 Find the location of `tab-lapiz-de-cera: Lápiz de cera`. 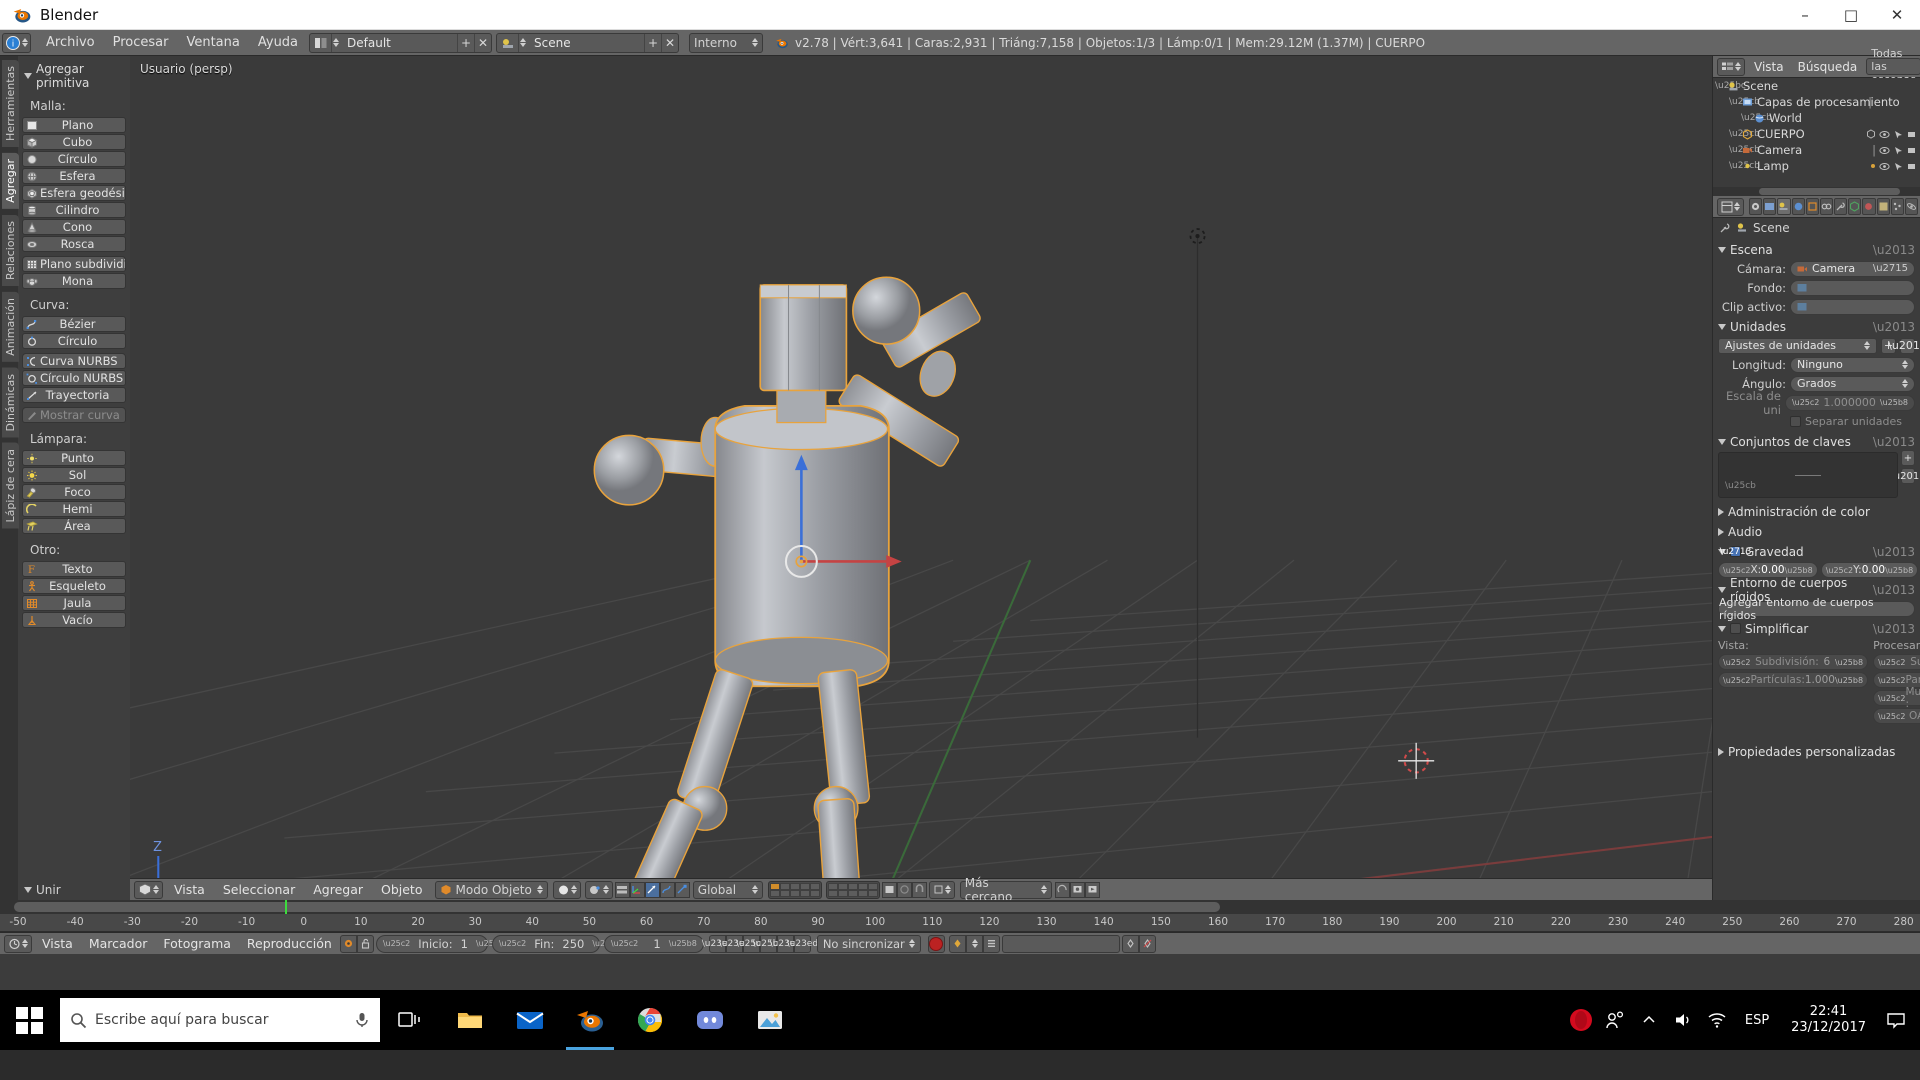

tab-lapiz-de-cera: Lápiz de cera is located at coordinates (10, 486).